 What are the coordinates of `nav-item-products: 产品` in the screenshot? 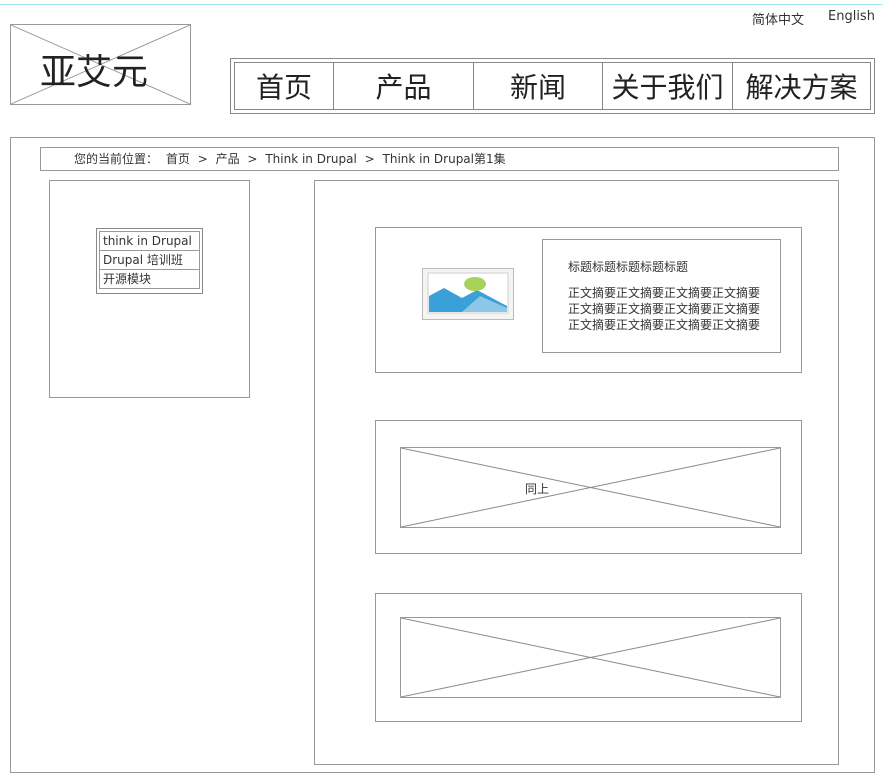 It's located at (404, 86).